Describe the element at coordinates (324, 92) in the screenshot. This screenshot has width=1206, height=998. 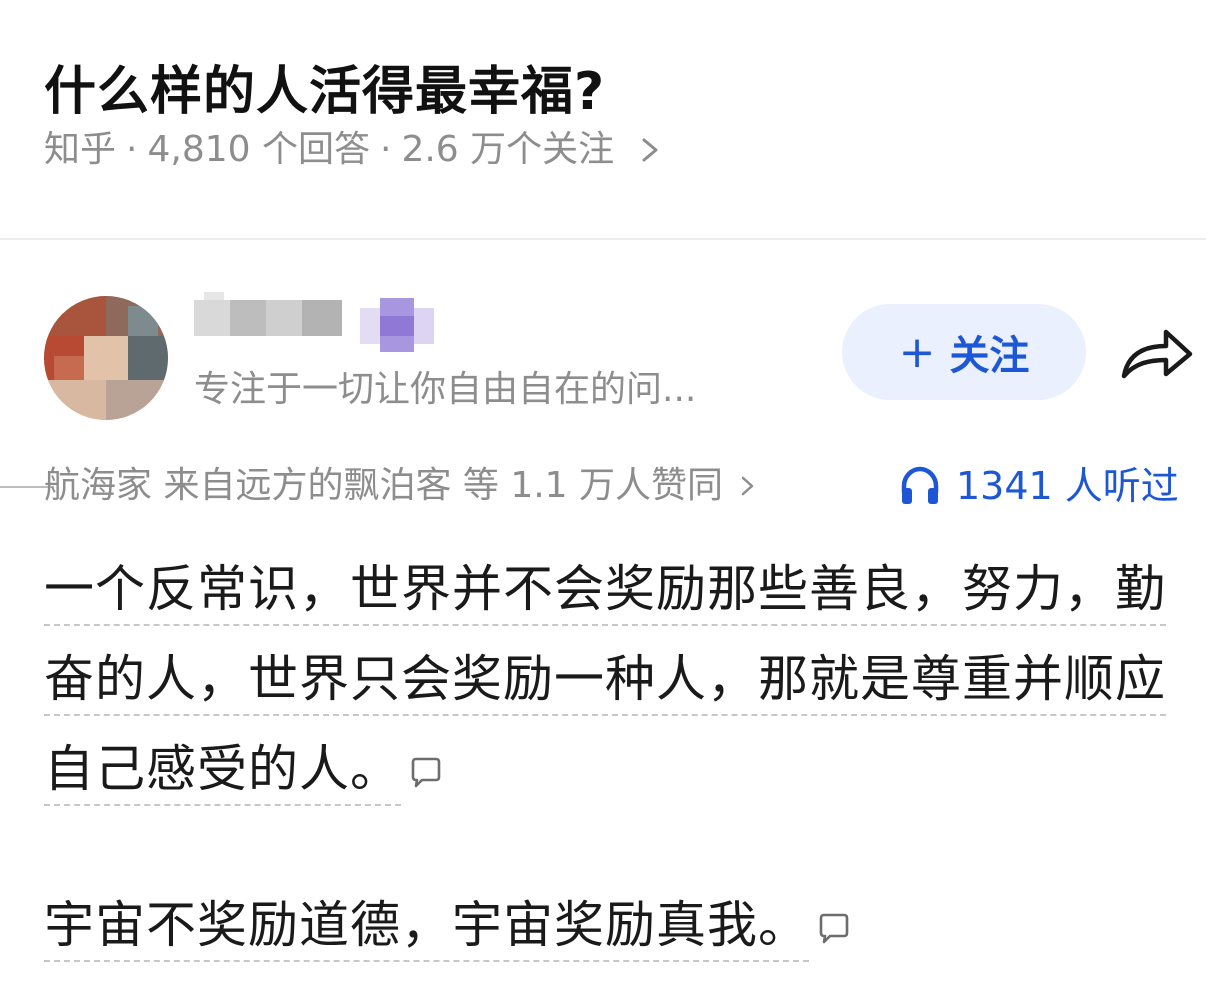
I see `question-title: 什么样的人活得最幸福?` at that location.